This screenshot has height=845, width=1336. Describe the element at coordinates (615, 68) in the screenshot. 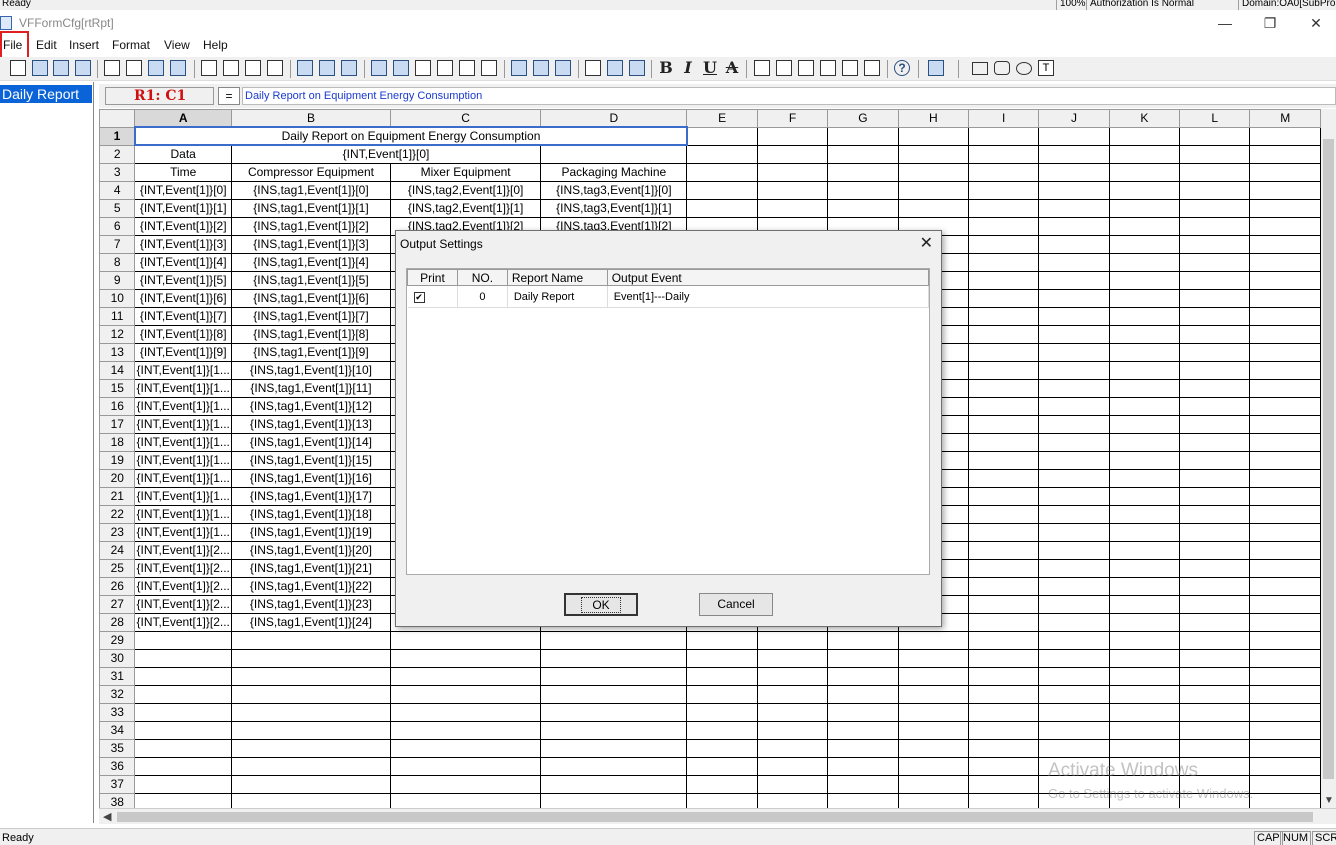

I see `fill-color-icon` at that location.